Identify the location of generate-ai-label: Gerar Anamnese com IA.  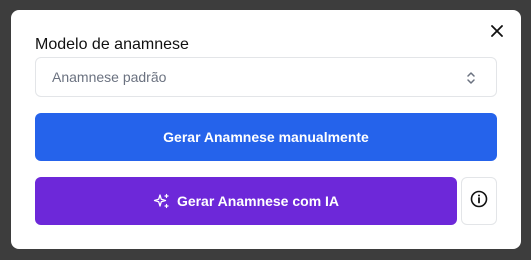
(258, 201).